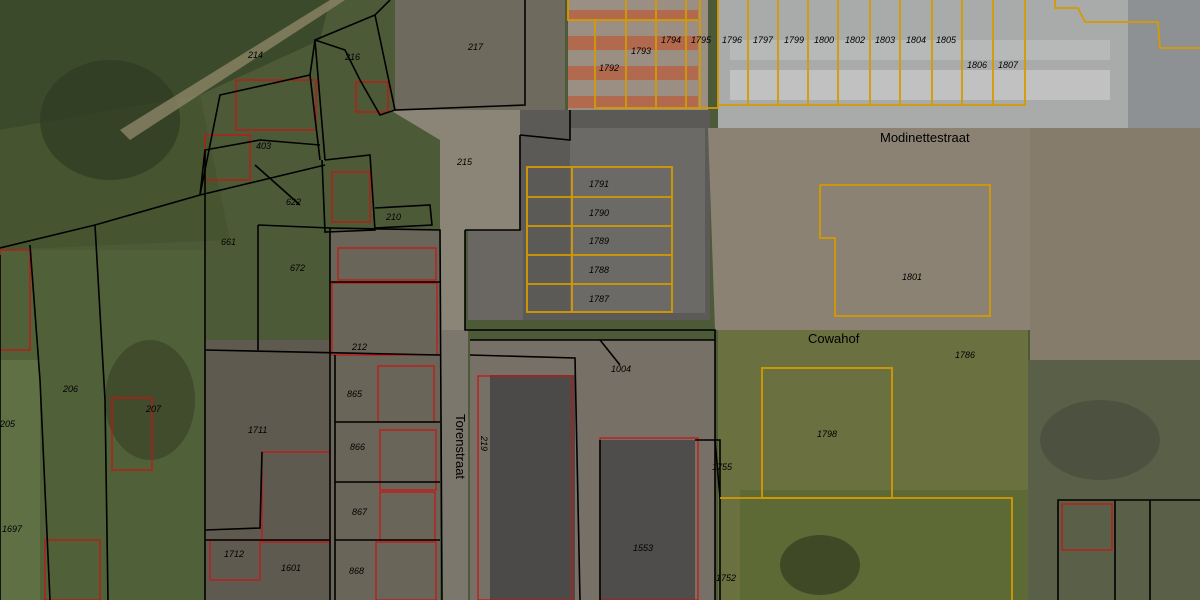 The image size is (1200, 600). What do you see at coordinates (794, 40) in the screenshot?
I see `parcel-label: 1799` at bounding box center [794, 40].